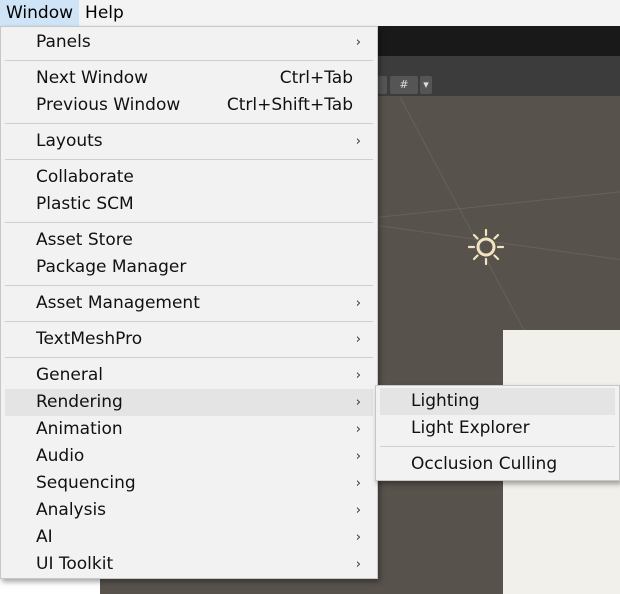  Describe the element at coordinates (104, 13) in the screenshot. I see `menubar-help: Help` at that location.